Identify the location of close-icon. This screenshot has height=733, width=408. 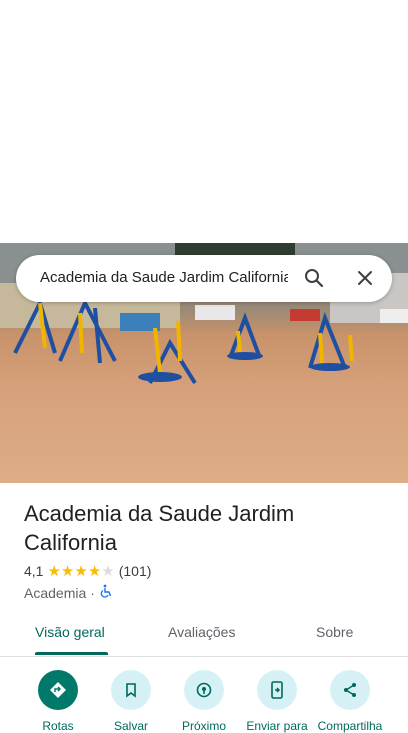
(365, 278).